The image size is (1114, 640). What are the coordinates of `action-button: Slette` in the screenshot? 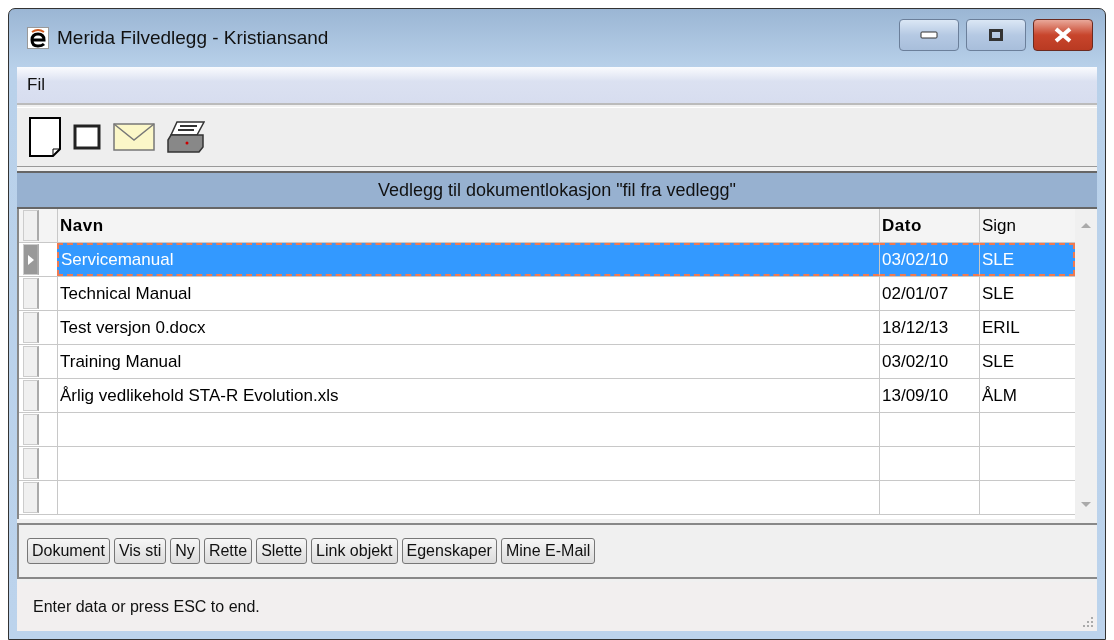 It's located at (282, 551).